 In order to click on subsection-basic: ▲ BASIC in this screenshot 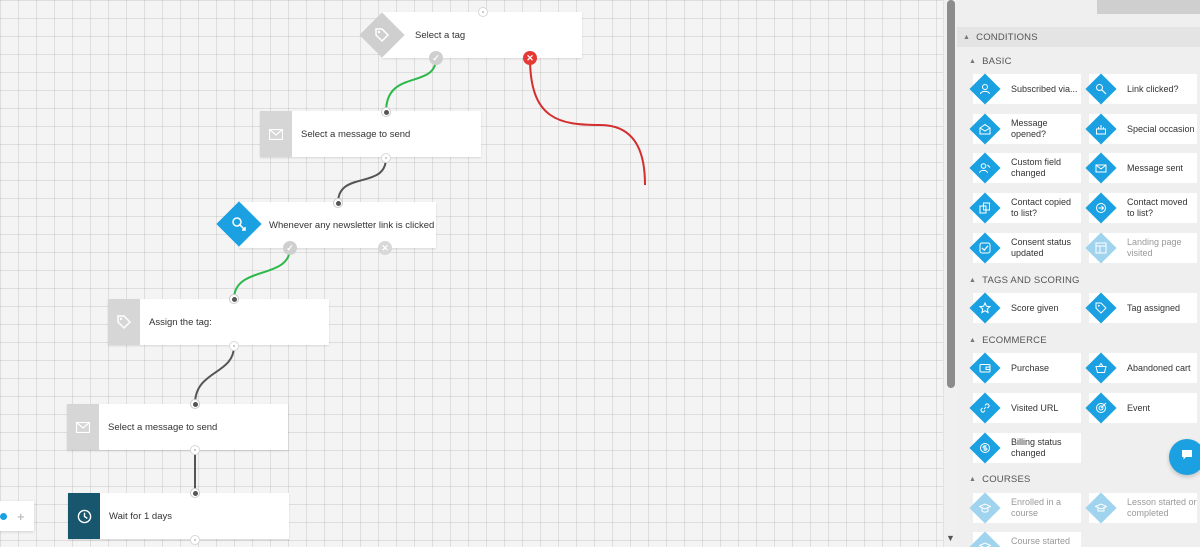, I will do `click(988, 61)`.